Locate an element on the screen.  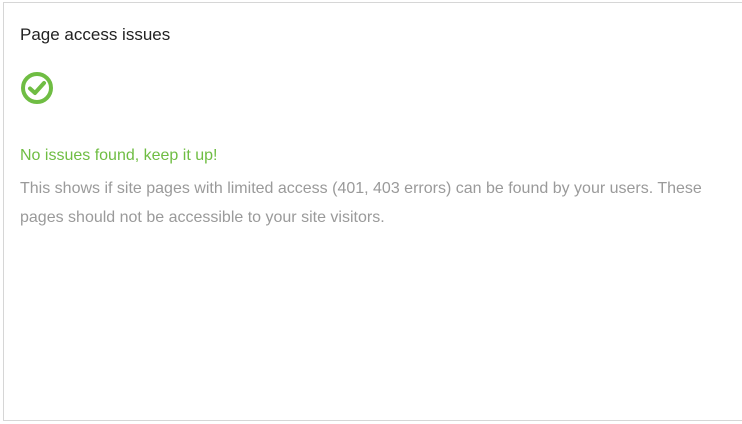
check-circle-icon is located at coordinates (37, 88).